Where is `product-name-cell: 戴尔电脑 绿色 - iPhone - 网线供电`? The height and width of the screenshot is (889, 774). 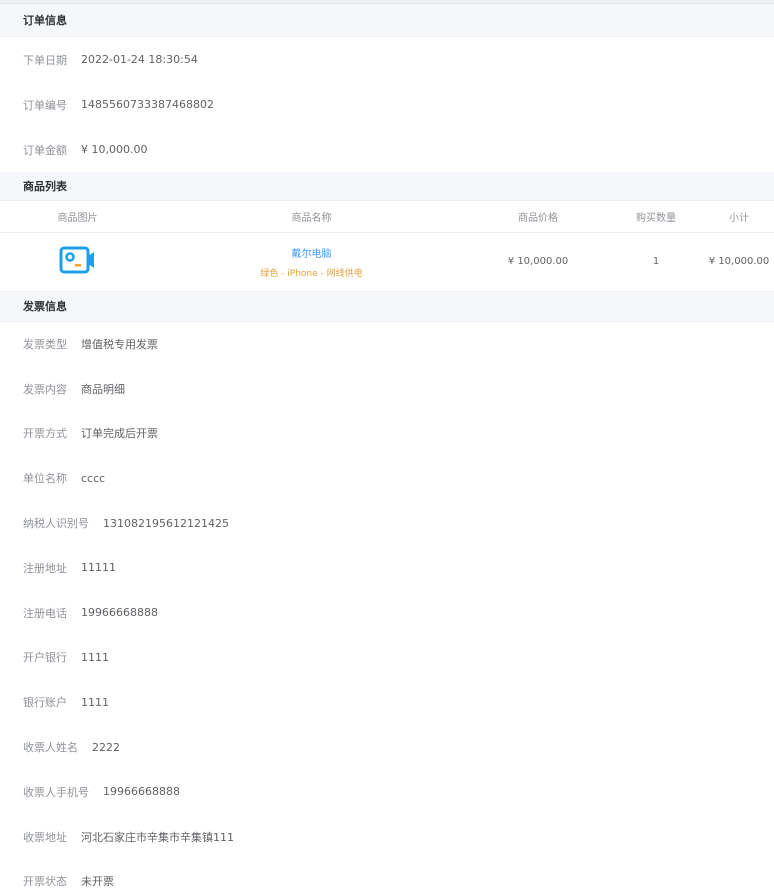 product-name-cell: 戴尔电脑 绿色 - iPhone - 网线供电 is located at coordinates (311, 262).